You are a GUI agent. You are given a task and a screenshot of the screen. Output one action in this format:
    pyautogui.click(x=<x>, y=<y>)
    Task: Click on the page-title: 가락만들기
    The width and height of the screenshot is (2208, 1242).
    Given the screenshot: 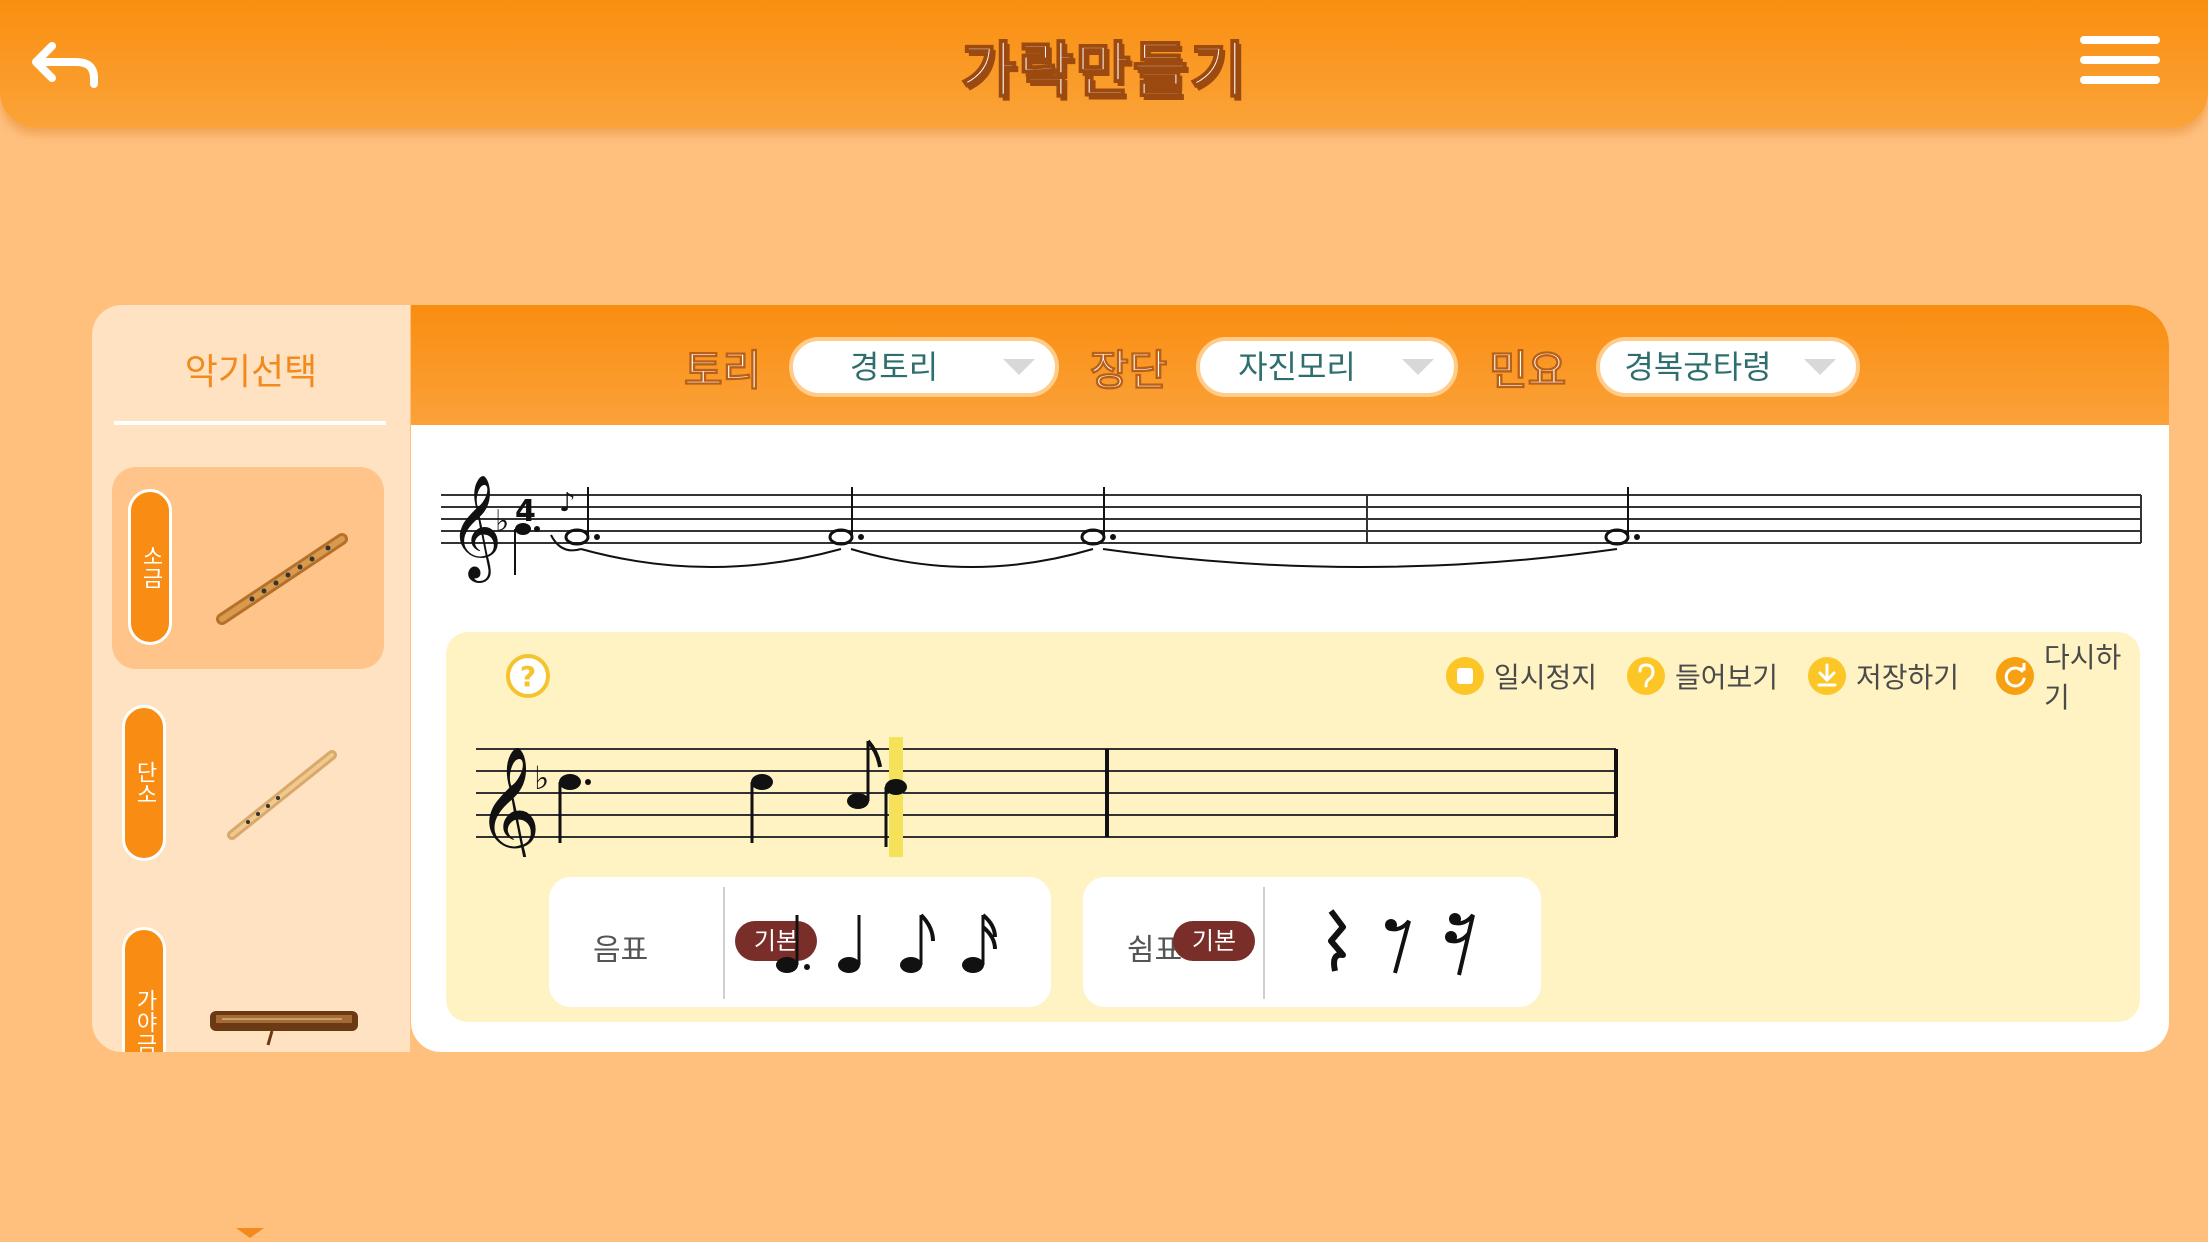 What is the action you would take?
    pyautogui.click(x=1103, y=71)
    